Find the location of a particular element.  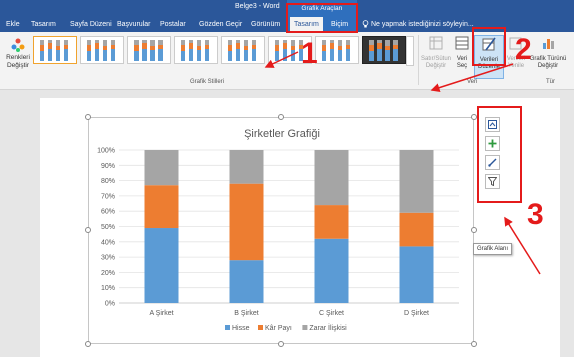

select-data-button: Veri Seç is located at coordinates (462, 57).